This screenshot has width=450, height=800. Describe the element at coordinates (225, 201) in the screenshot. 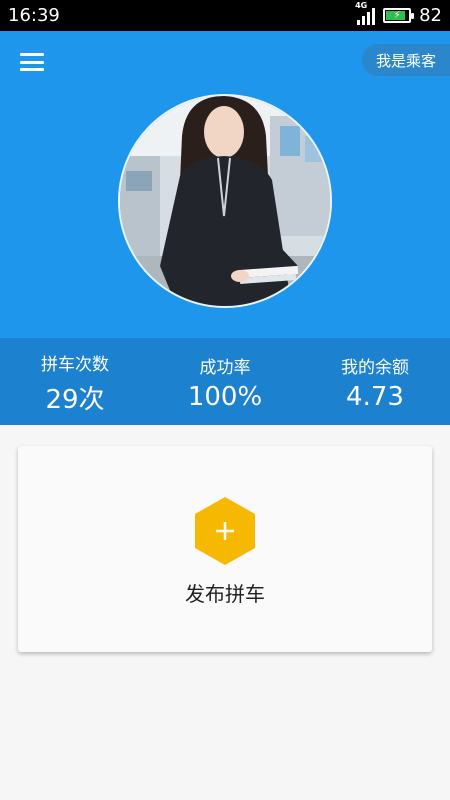

I see `avatar` at that location.